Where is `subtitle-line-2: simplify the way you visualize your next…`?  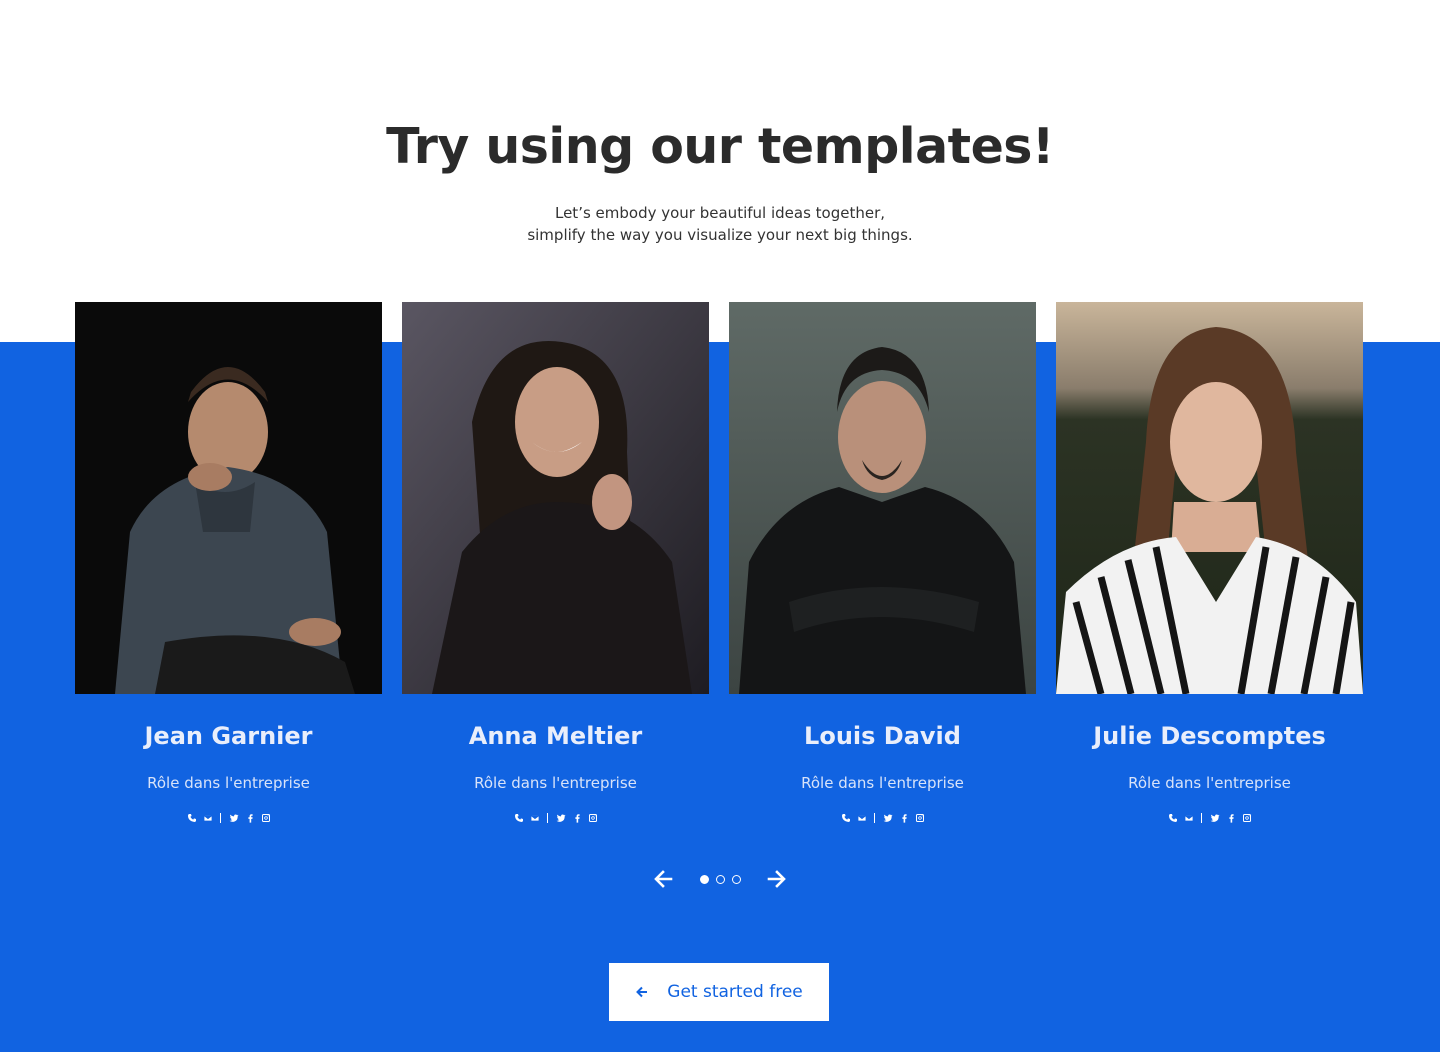 subtitle-line-2: simplify the way you visualize your next… is located at coordinates (720, 235).